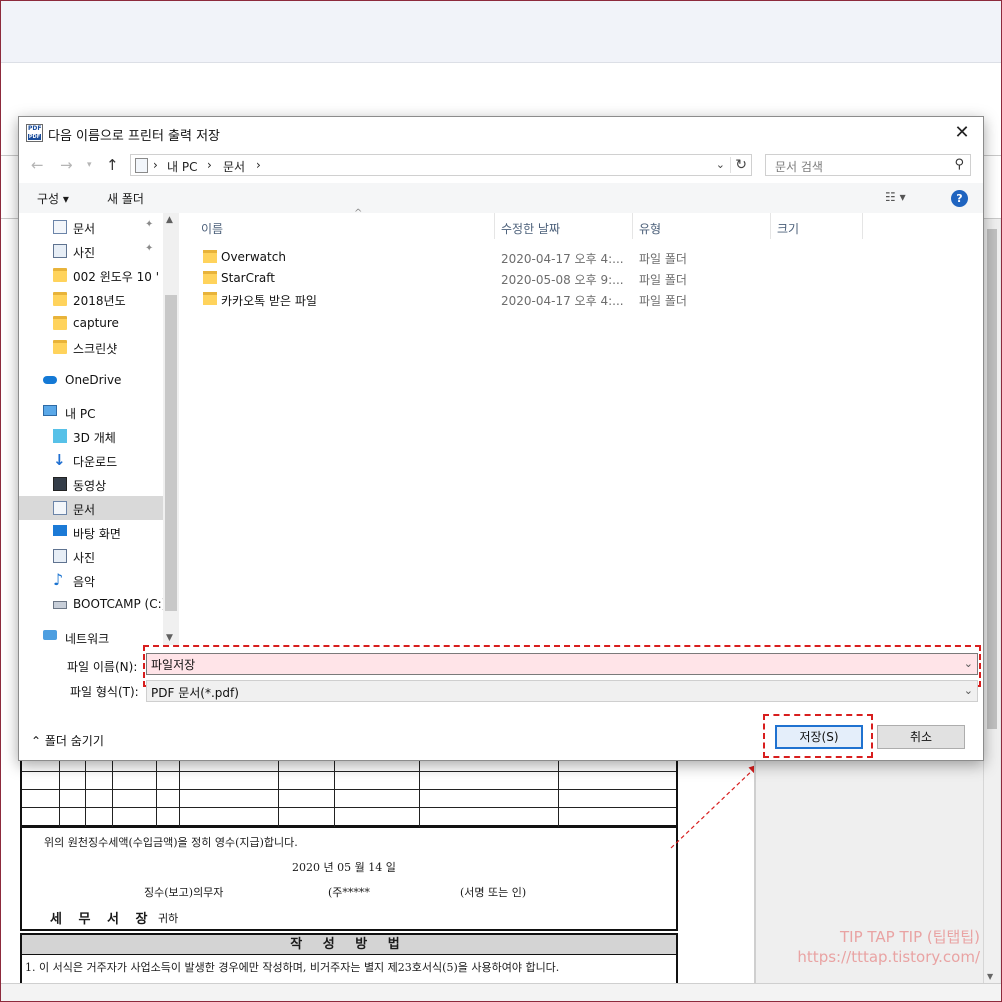 The image size is (1002, 1002). What do you see at coordinates (102, 667) in the screenshot?
I see `filename-label: 파일 이름(N):` at bounding box center [102, 667].